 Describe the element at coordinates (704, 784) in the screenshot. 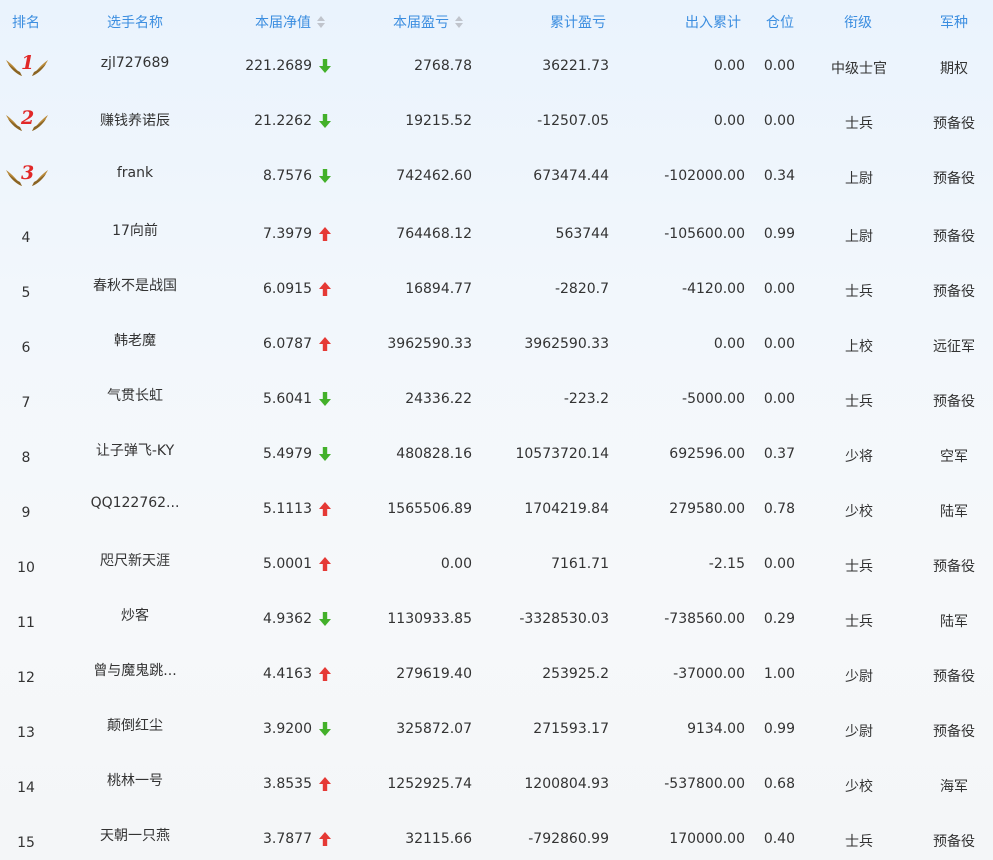

I see `flow-value: -537800.00` at that location.